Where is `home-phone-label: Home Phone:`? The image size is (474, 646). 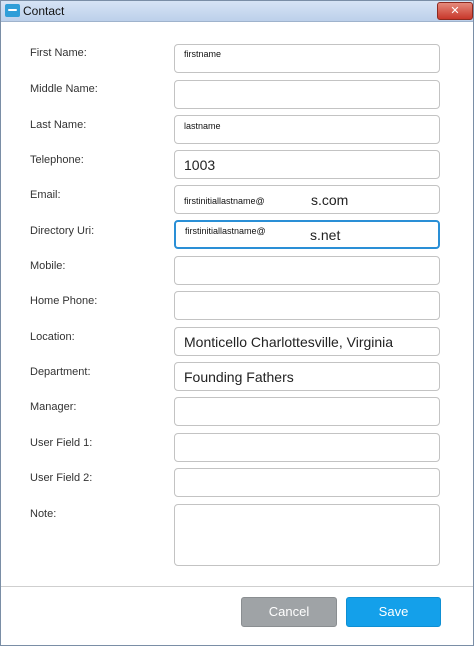
home-phone-label: Home Phone: is located at coordinates (64, 301).